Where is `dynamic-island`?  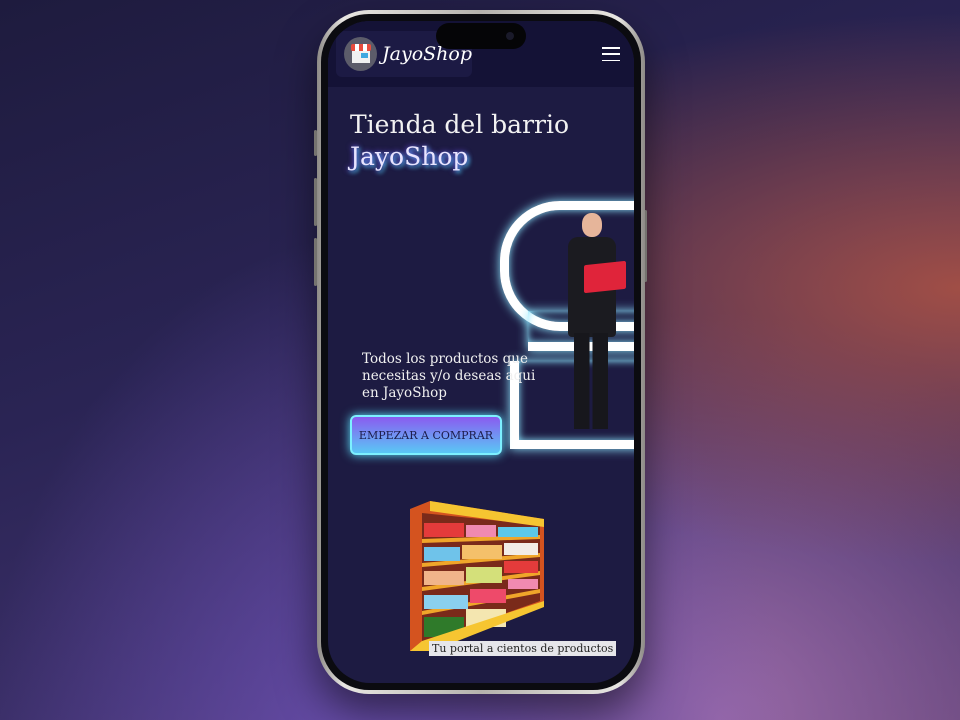 dynamic-island is located at coordinates (481, 36).